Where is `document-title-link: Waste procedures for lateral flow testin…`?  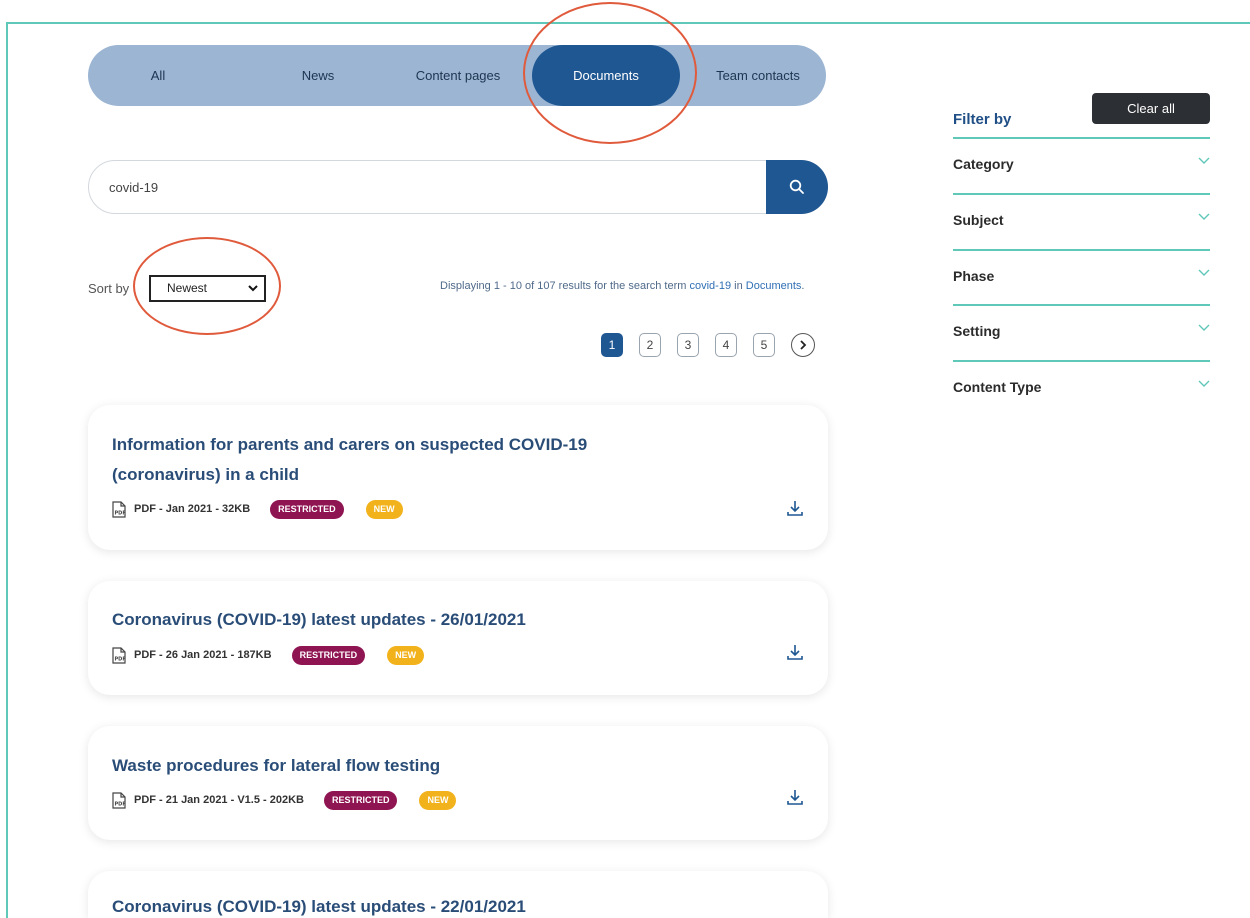 document-title-link: Waste procedures for lateral flow testin… is located at coordinates (276, 766).